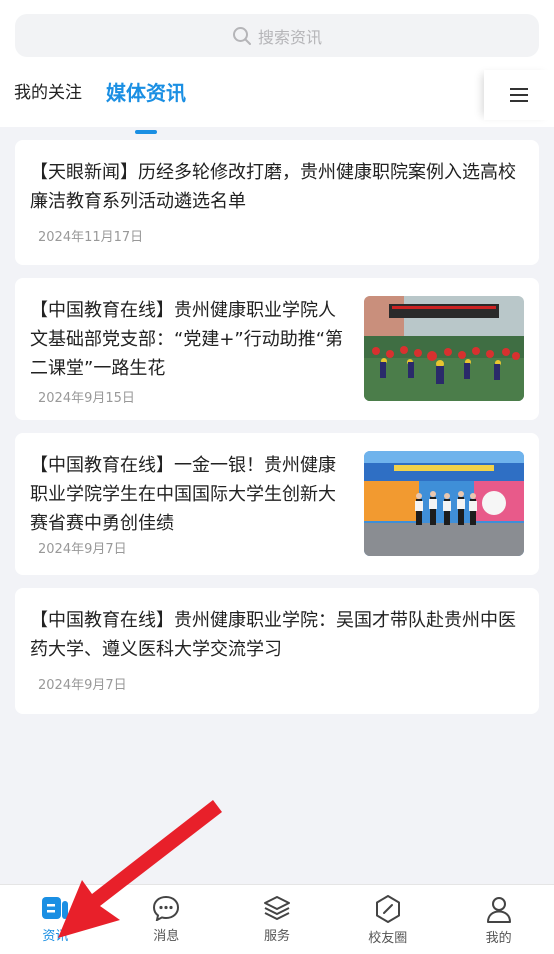  Describe the element at coordinates (55, 936) in the screenshot. I see `tabbar-label: 资讯` at that location.